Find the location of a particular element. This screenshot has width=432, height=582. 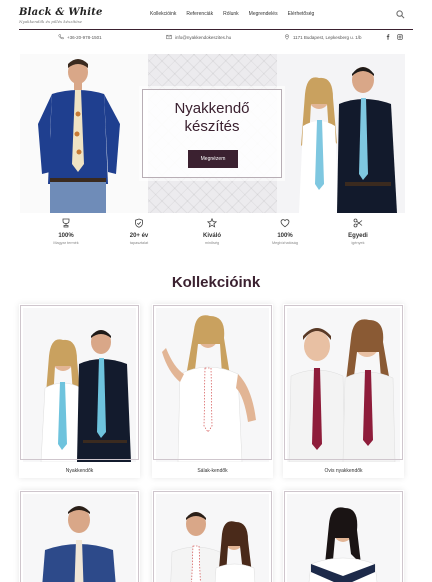

feature-subtitle: minőség is located at coordinates (212, 243).